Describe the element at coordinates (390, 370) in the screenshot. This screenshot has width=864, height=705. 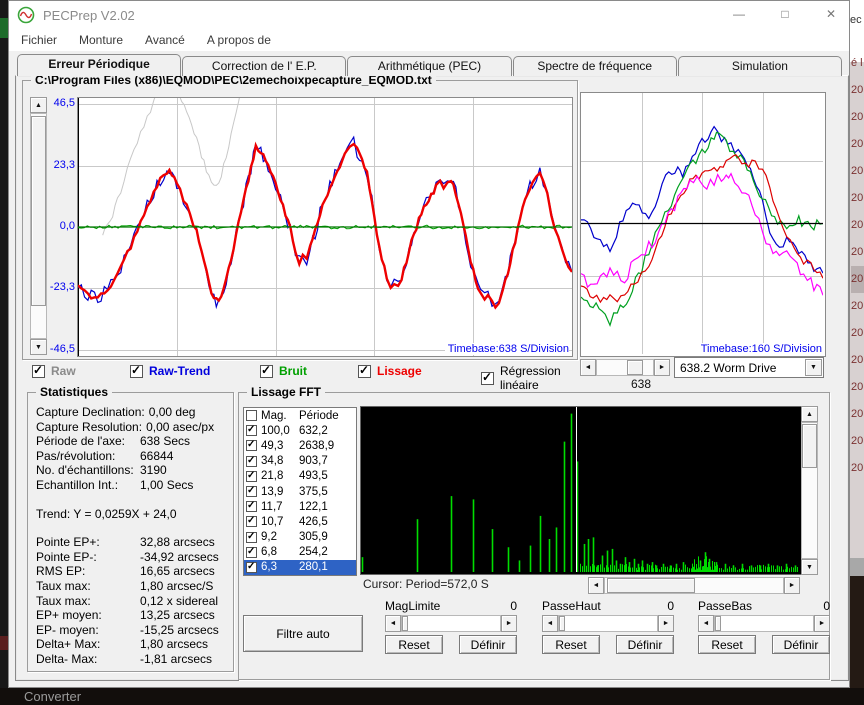
I see `checkbox-lissage: Lissage` at that location.